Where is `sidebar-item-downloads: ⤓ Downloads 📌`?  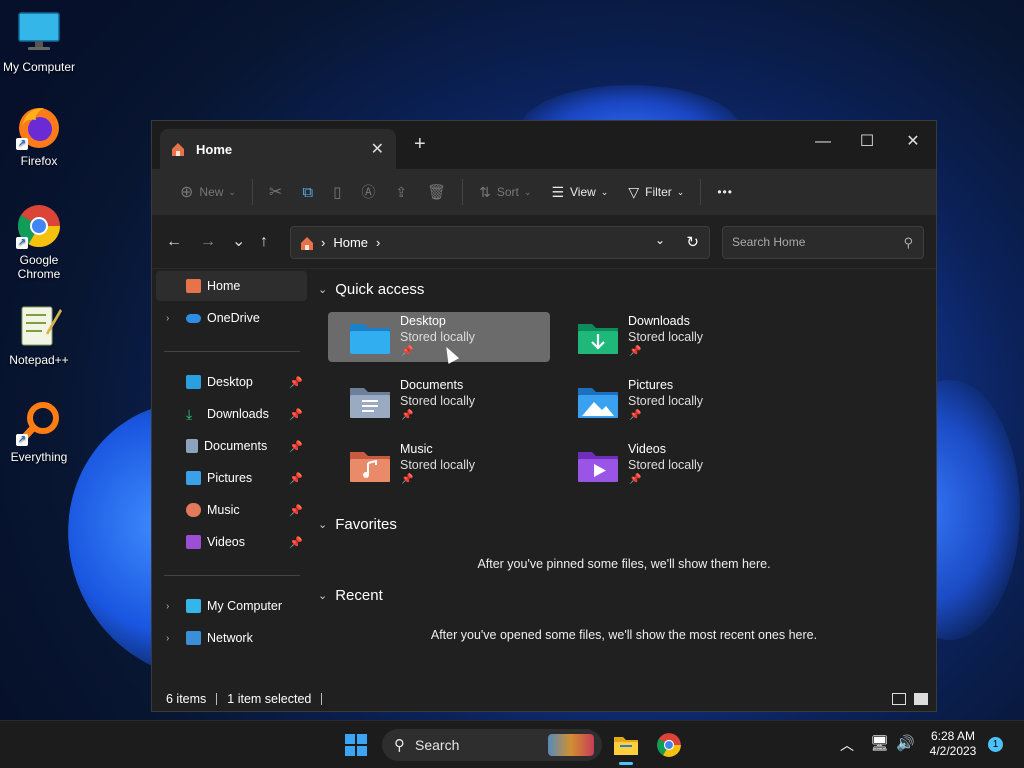
sidebar-item-downloads: ⤓ Downloads 📌 is located at coordinates (231, 414).